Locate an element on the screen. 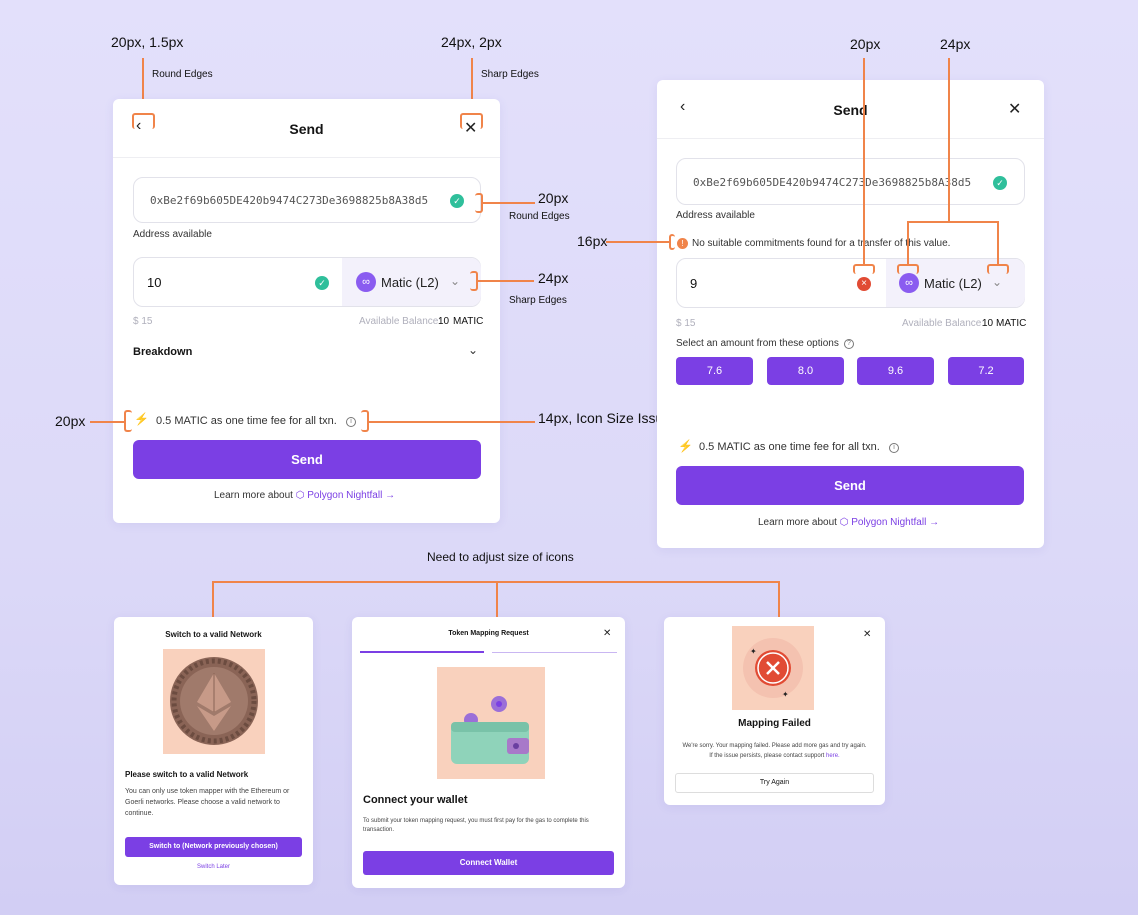  amount-option: 8.0 is located at coordinates (805, 371).